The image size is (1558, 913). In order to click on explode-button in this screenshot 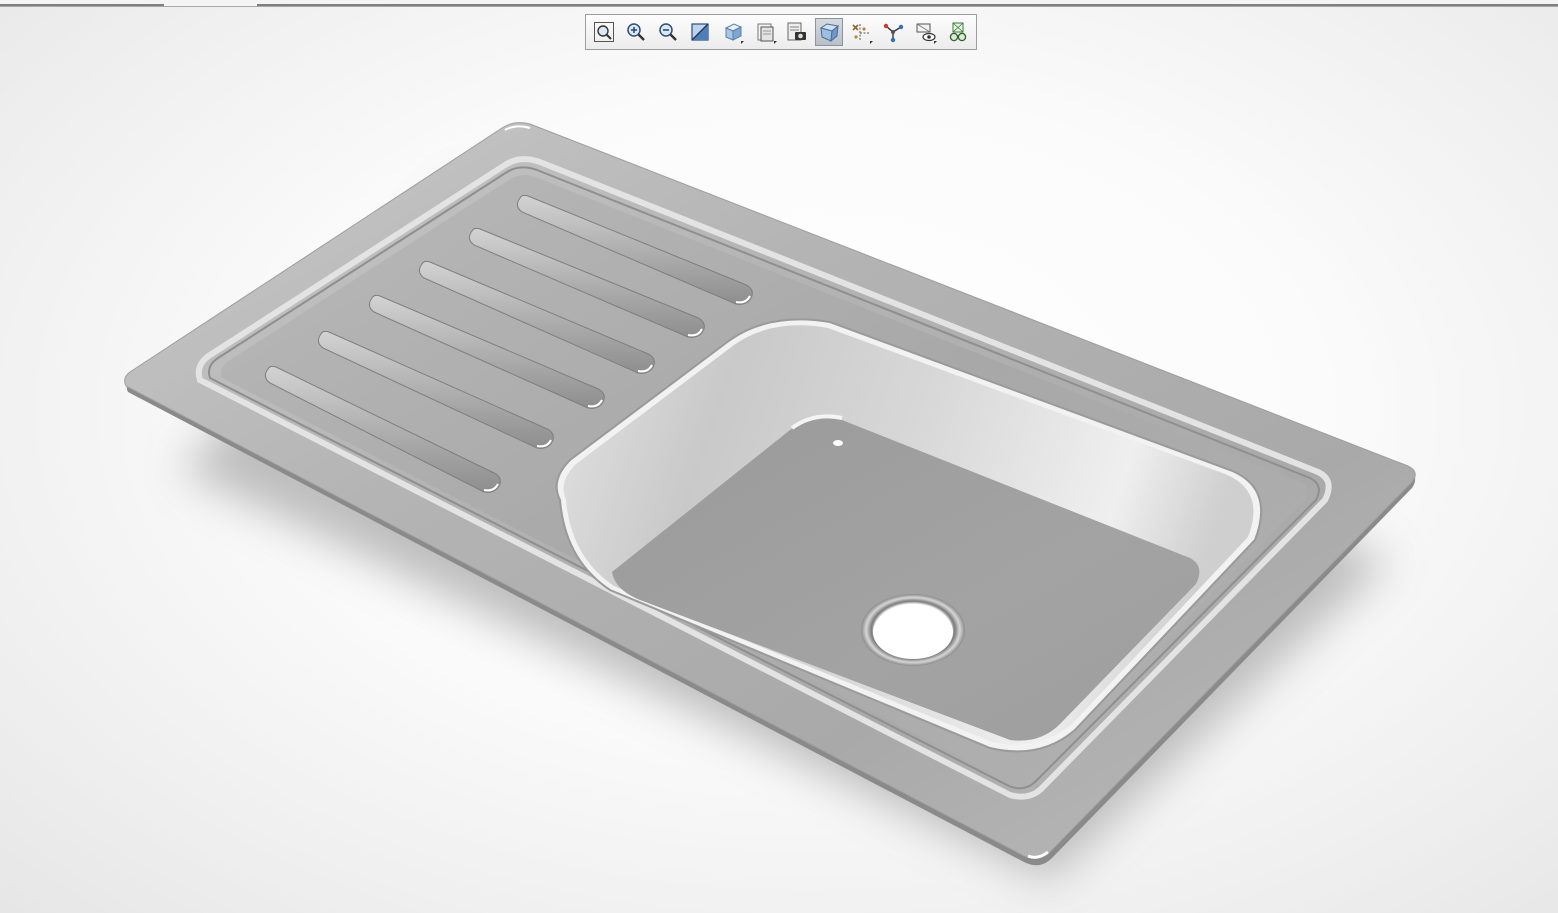, I will do `click(861, 32)`.